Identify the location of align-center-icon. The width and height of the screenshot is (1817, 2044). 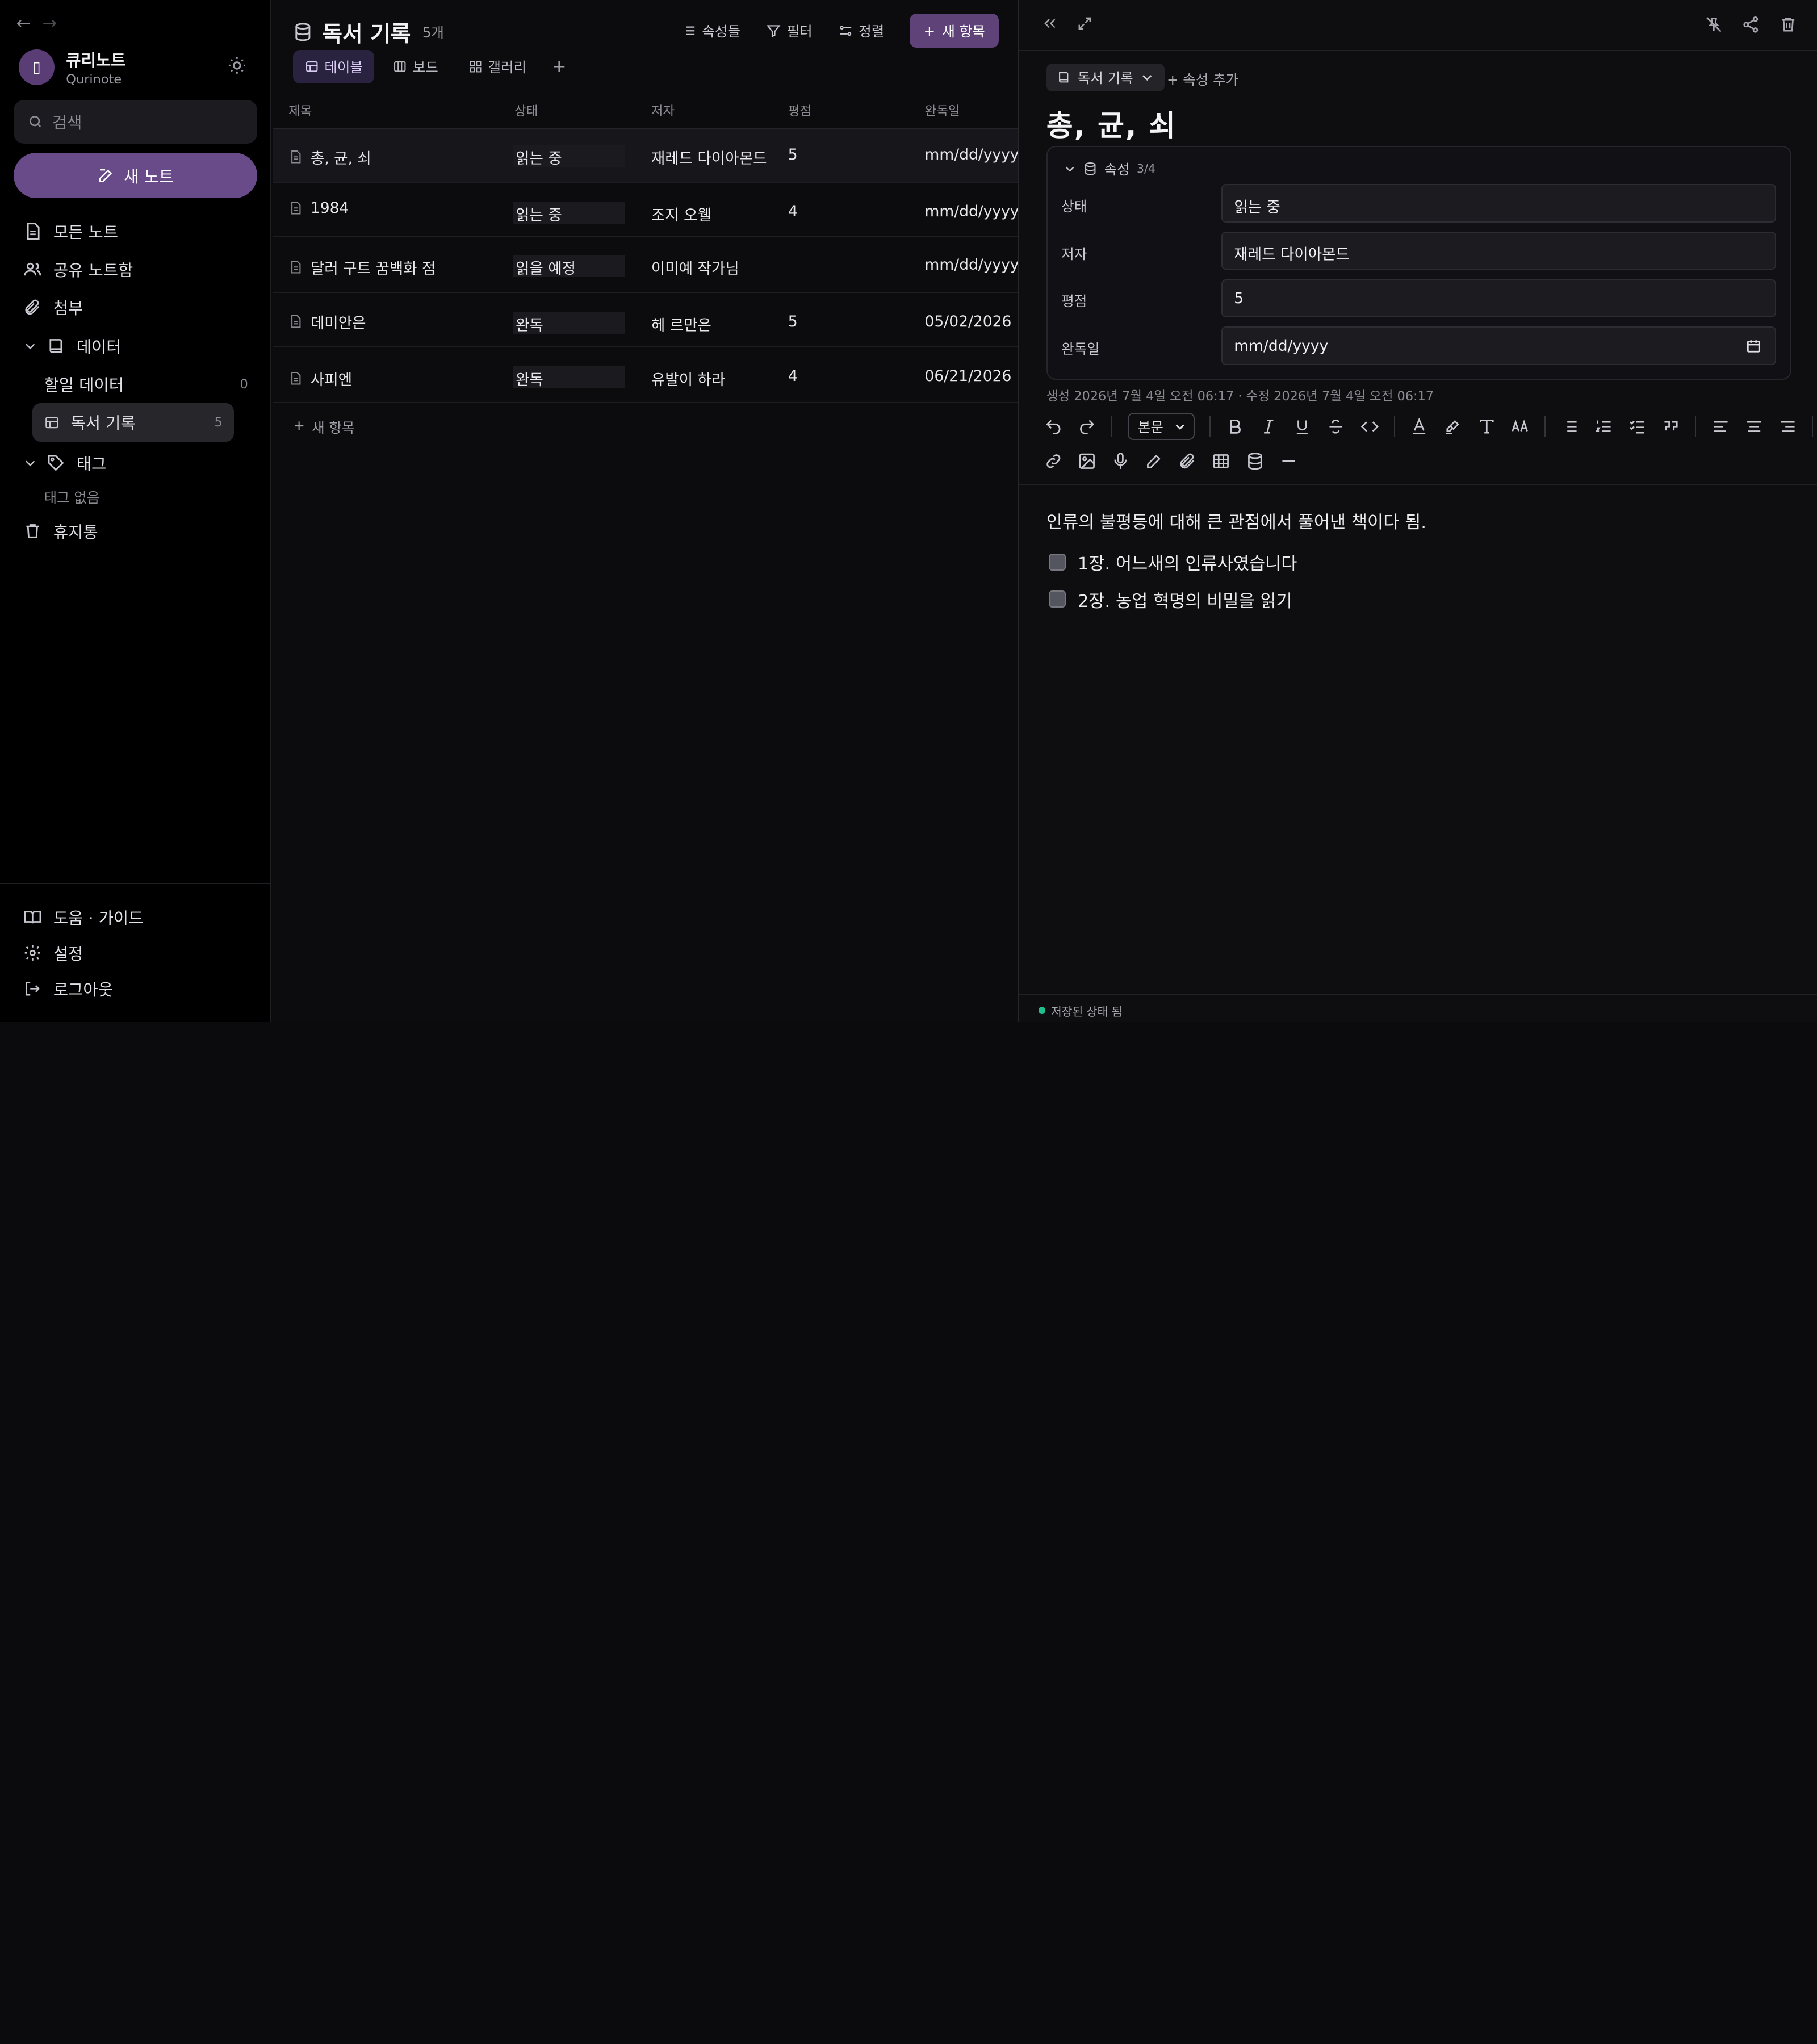
(1754, 426).